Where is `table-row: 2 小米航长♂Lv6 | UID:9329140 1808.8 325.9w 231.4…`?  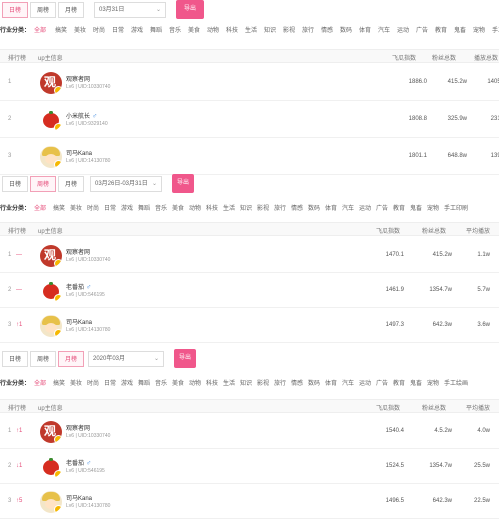
table-row: 2 小米航长♂Lv6 | UID:9329140 1808.8 325.9w 231.4… is located at coordinates (249, 119).